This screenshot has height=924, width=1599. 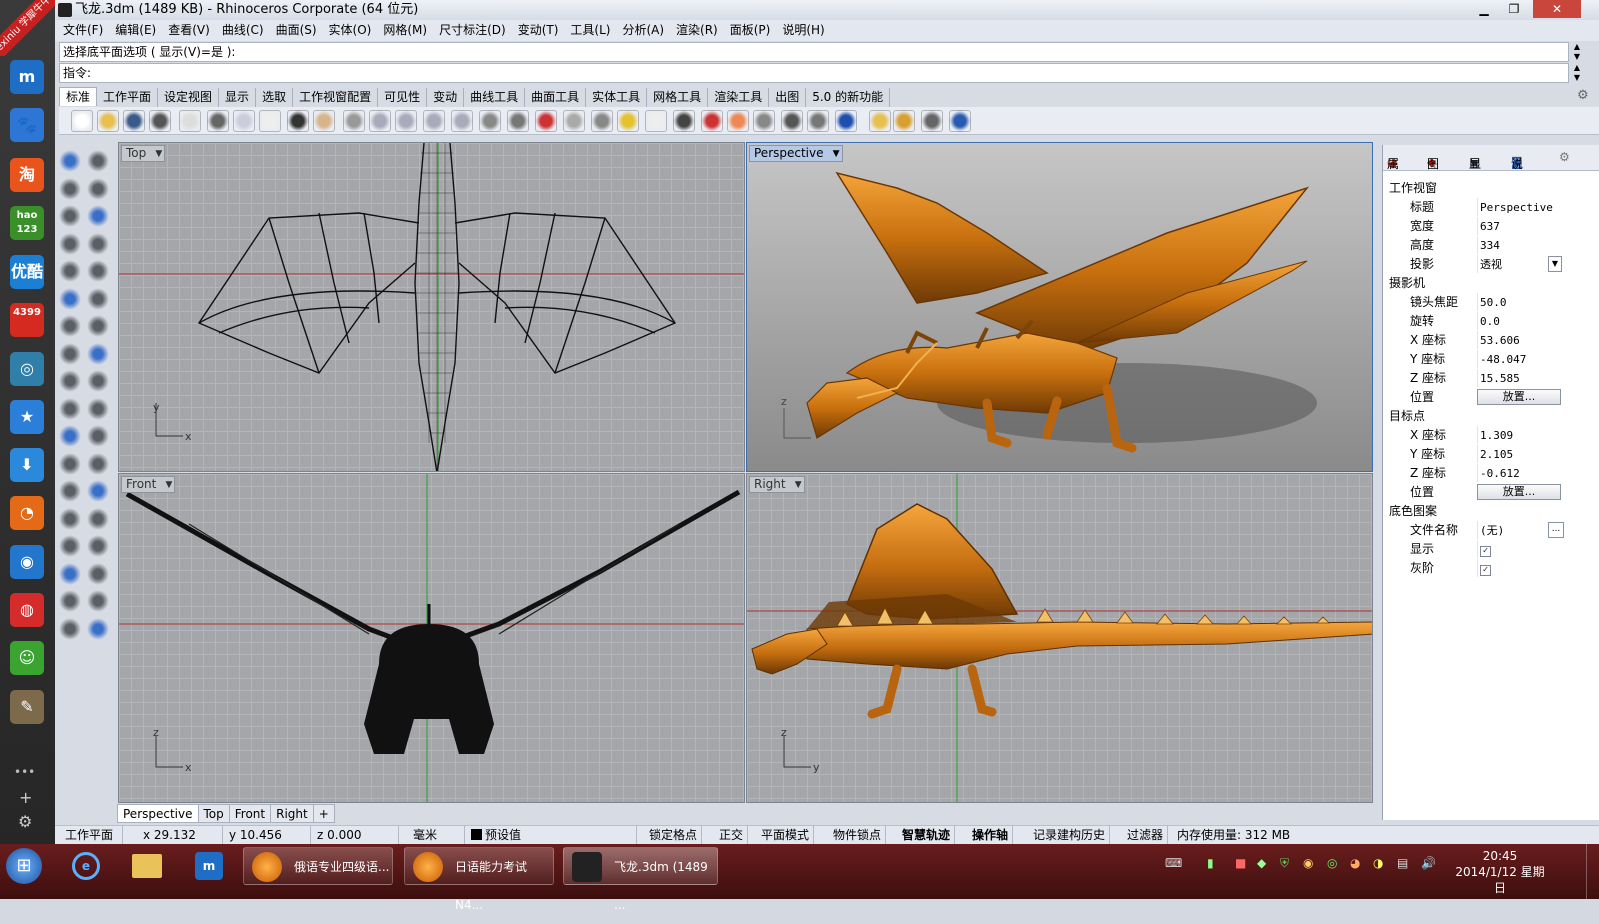 What do you see at coordinates (70, 408) in the screenshot?
I see `transform-icon` at bounding box center [70, 408].